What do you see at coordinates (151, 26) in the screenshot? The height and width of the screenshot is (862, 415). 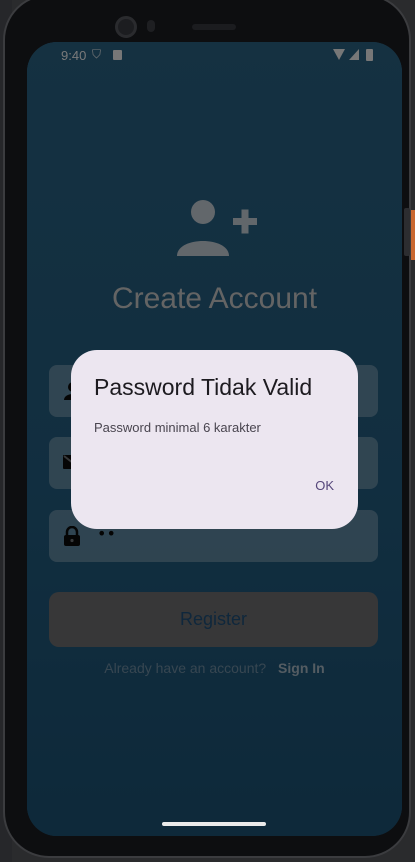 I see `camera-sensor` at bounding box center [151, 26].